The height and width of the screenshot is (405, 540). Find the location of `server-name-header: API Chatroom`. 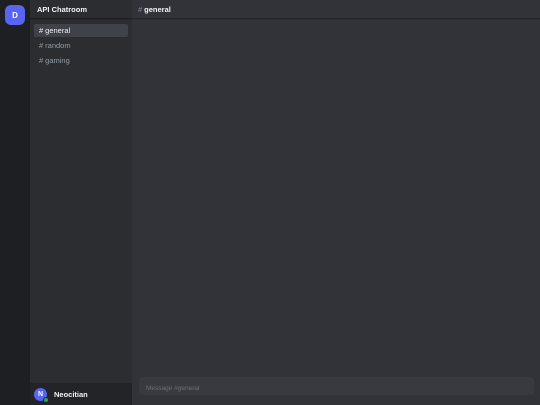

server-name-header: API Chatroom is located at coordinates (81, 9).